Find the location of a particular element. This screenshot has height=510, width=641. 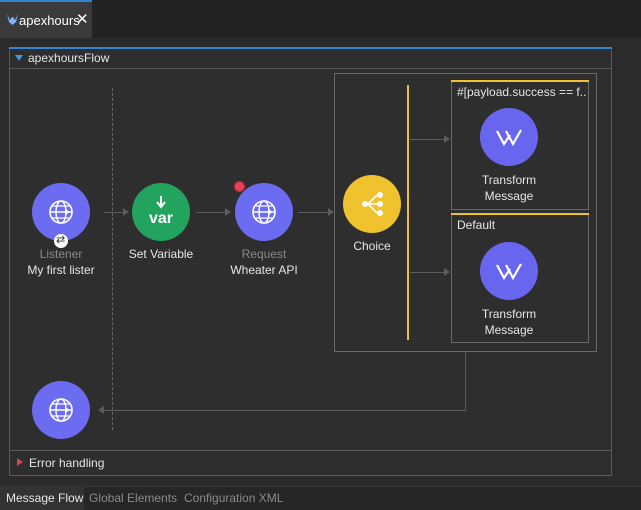

tab-message-flow: Message Flow is located at coordinates (44, 498).